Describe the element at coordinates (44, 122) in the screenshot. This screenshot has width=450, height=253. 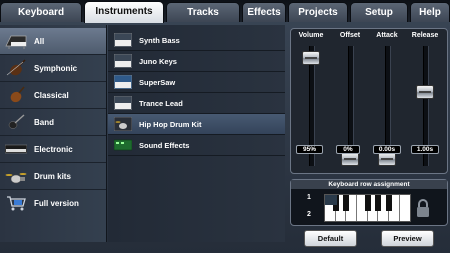
I see `category-label: Band` at that location.